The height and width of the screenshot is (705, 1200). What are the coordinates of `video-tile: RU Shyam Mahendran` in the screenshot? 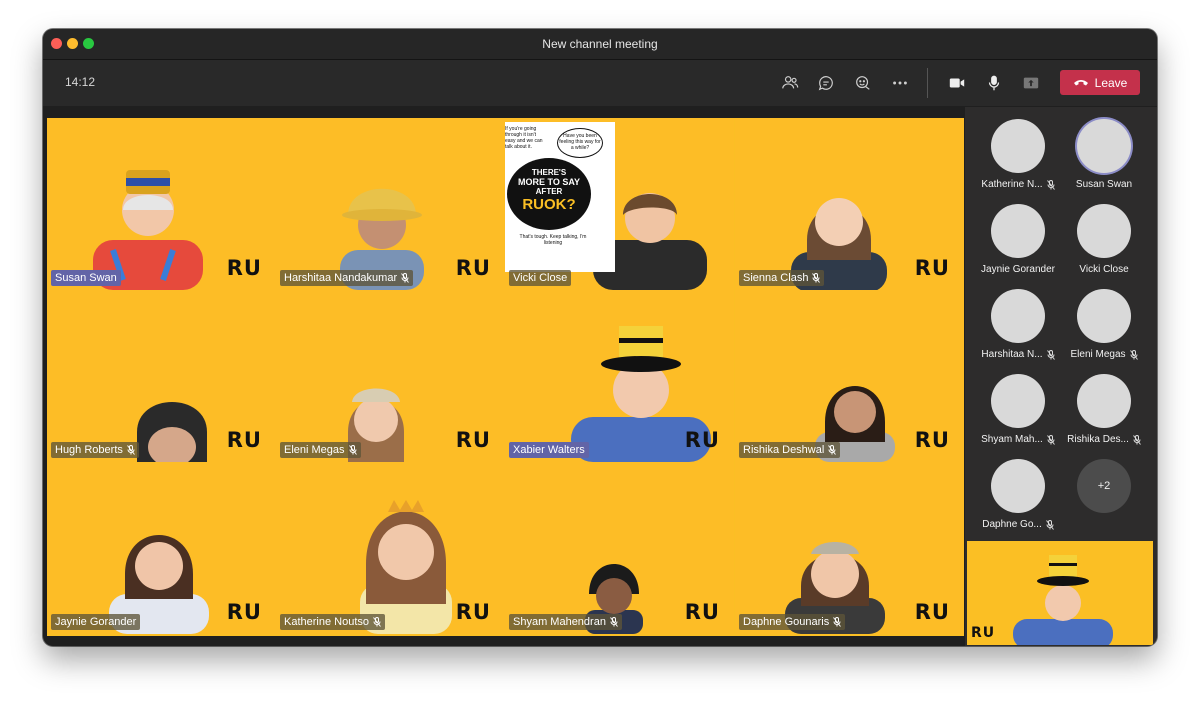 It's located at (619, 548).